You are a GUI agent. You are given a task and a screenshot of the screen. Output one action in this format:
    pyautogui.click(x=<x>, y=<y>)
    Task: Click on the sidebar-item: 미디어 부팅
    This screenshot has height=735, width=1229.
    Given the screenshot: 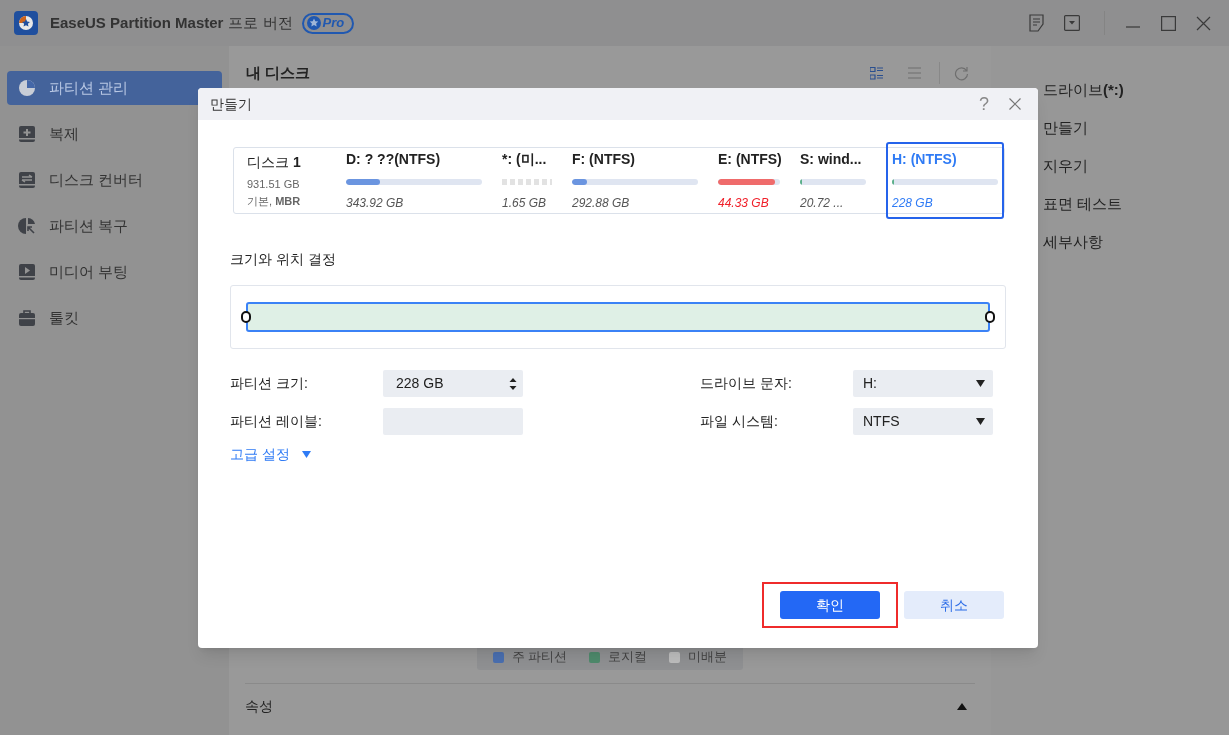 What is the action you would take?
    pyautogui.click(x=114, y=272)
    